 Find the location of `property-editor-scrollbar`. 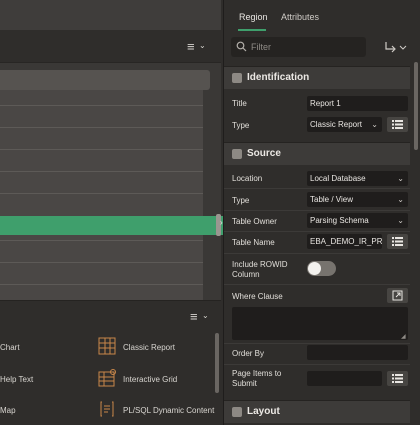

property-editor-scrollbar is located at coordinates (416, 106).